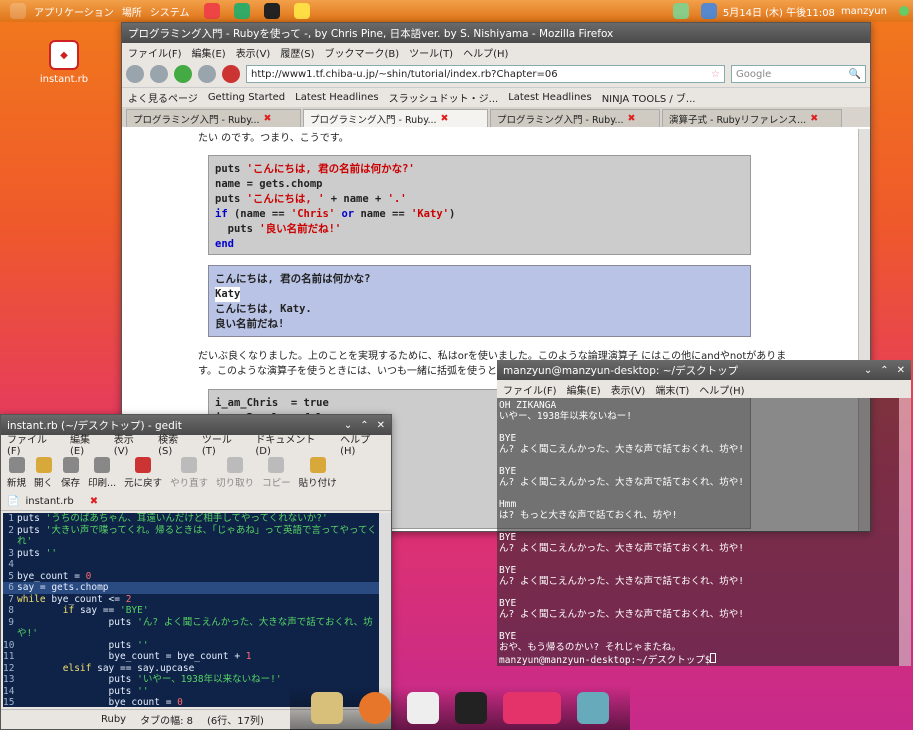  I want to click on copy-button: コピー, so click(276, 473).